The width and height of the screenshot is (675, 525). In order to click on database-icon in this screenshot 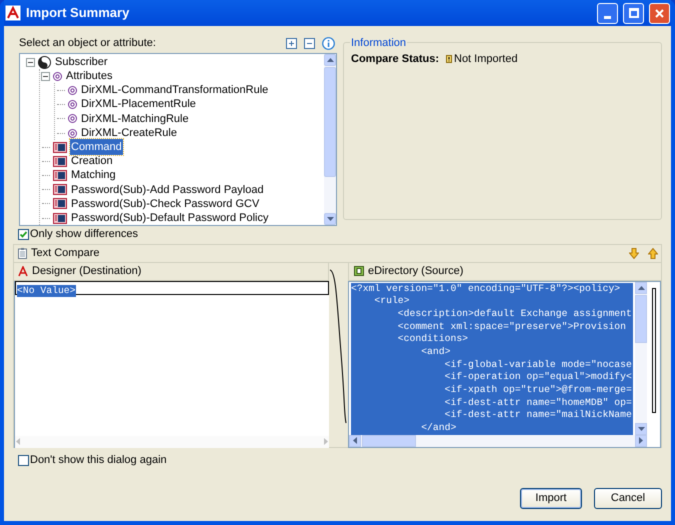, I will do `click(359, 271)`.